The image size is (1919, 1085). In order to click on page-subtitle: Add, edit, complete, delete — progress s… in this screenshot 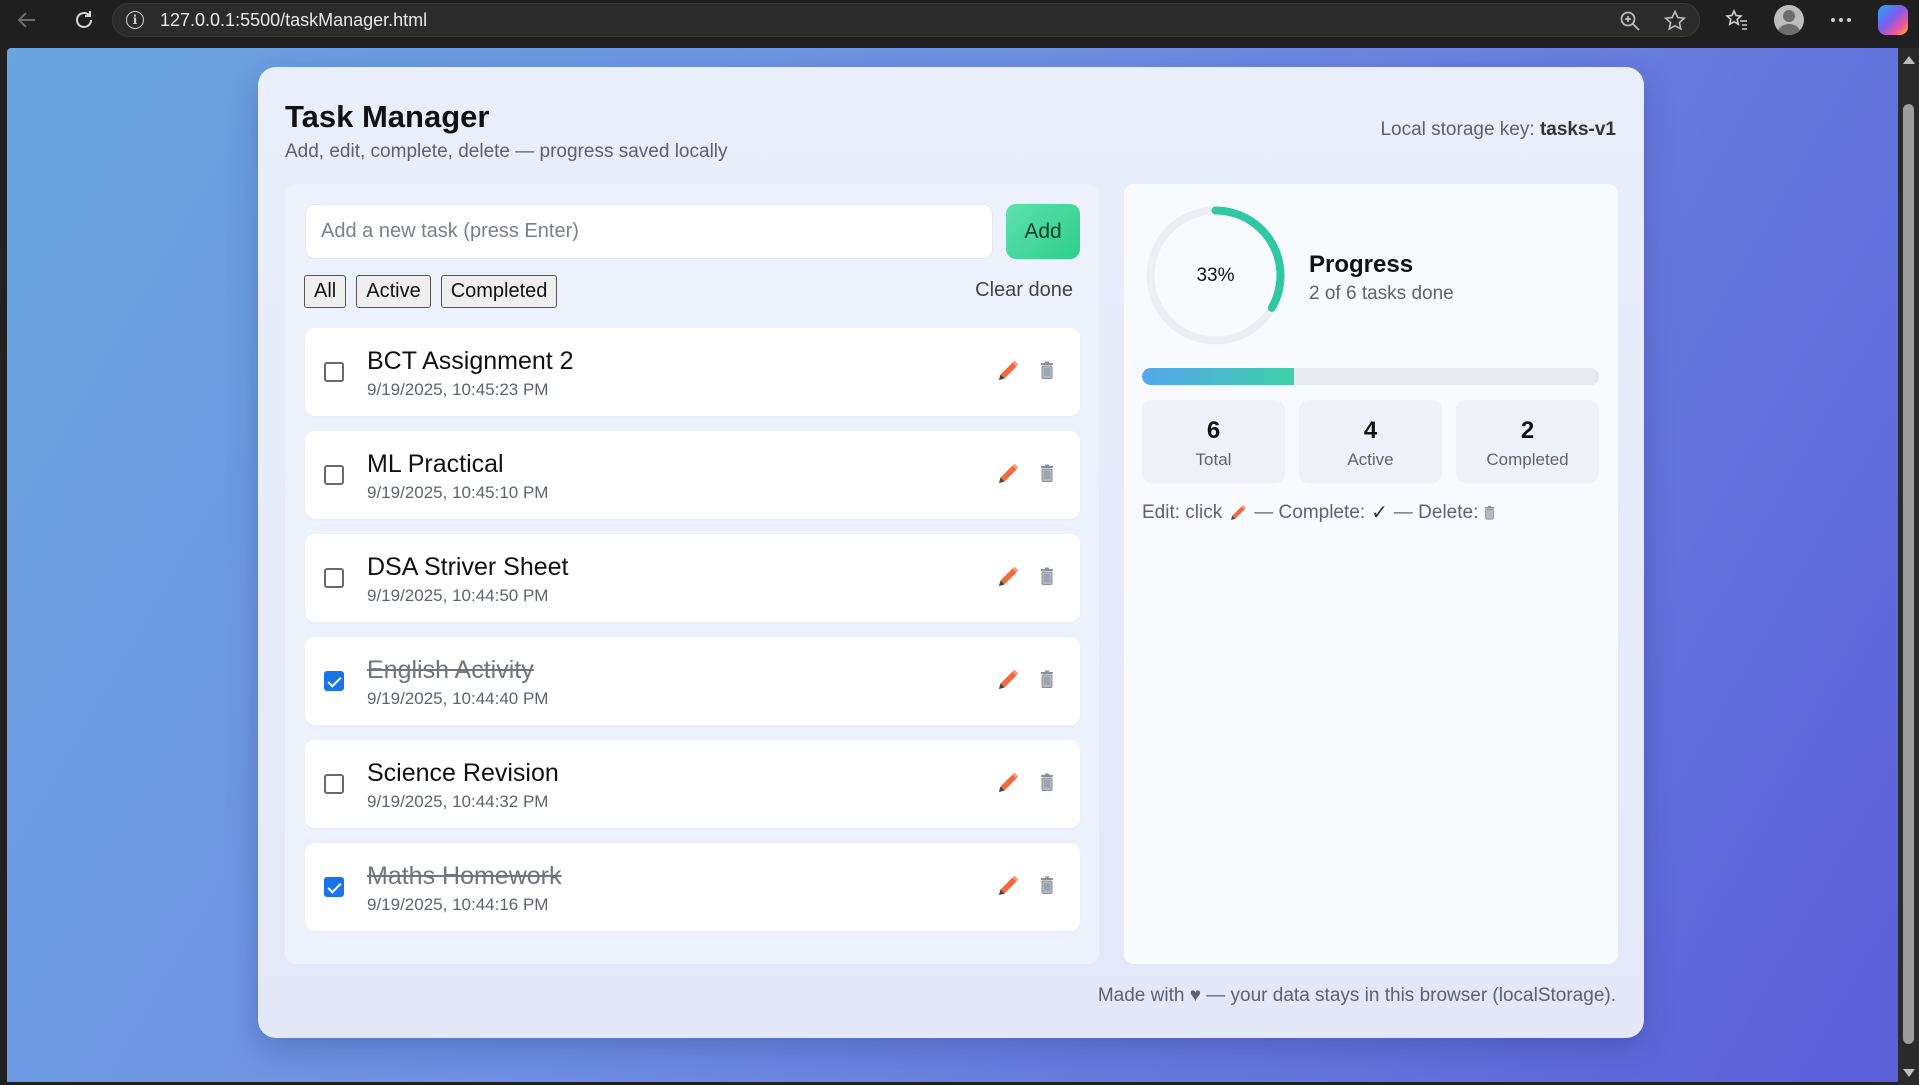, I will do `click(506, 151)`.